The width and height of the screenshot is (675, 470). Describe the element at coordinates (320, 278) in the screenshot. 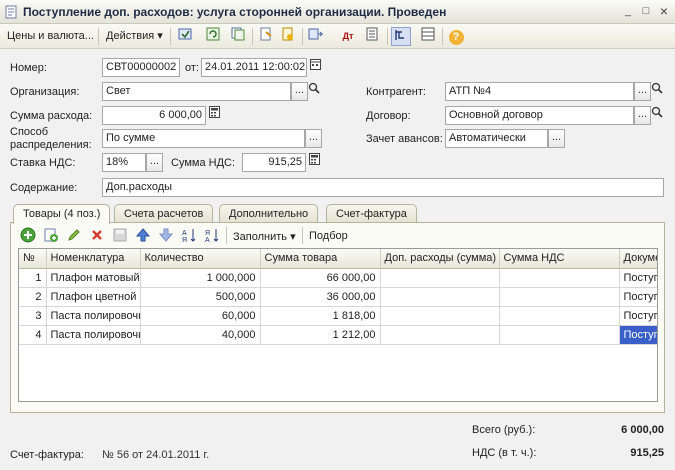

I see `goods-amount-cell: 66 000,00` at that location.